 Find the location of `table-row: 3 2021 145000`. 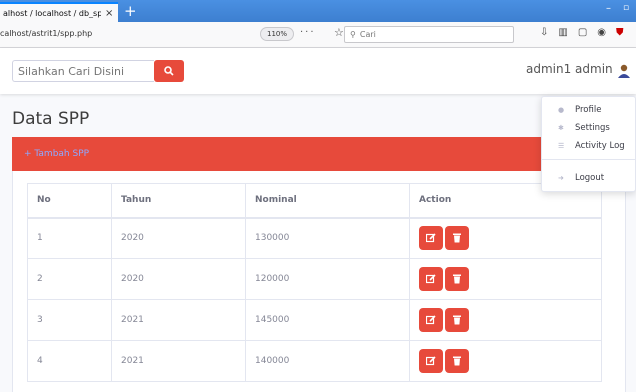

table-row: 3 2021 145000 is located at coordinates (314, 320).